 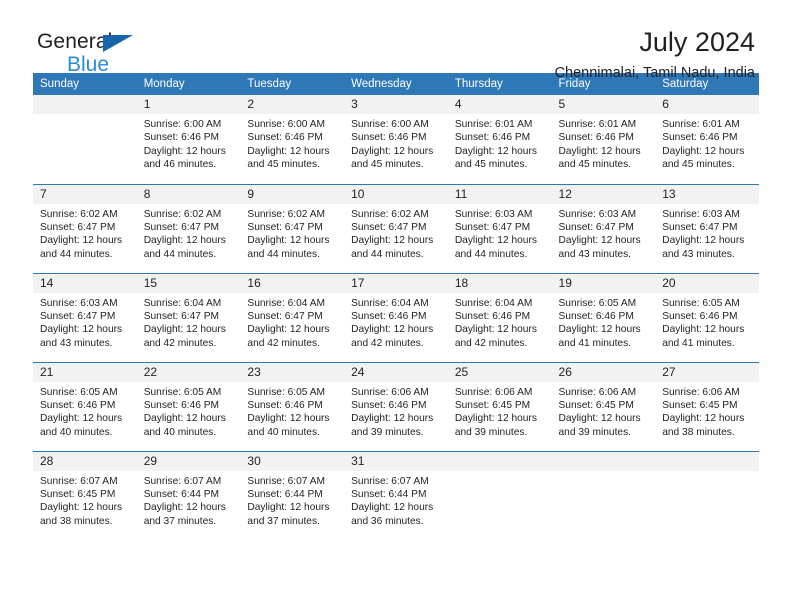 What do you see at coordinates (292, 372) in the screenshot?
I see `day-number: 23` at bounding box center [292, 372].